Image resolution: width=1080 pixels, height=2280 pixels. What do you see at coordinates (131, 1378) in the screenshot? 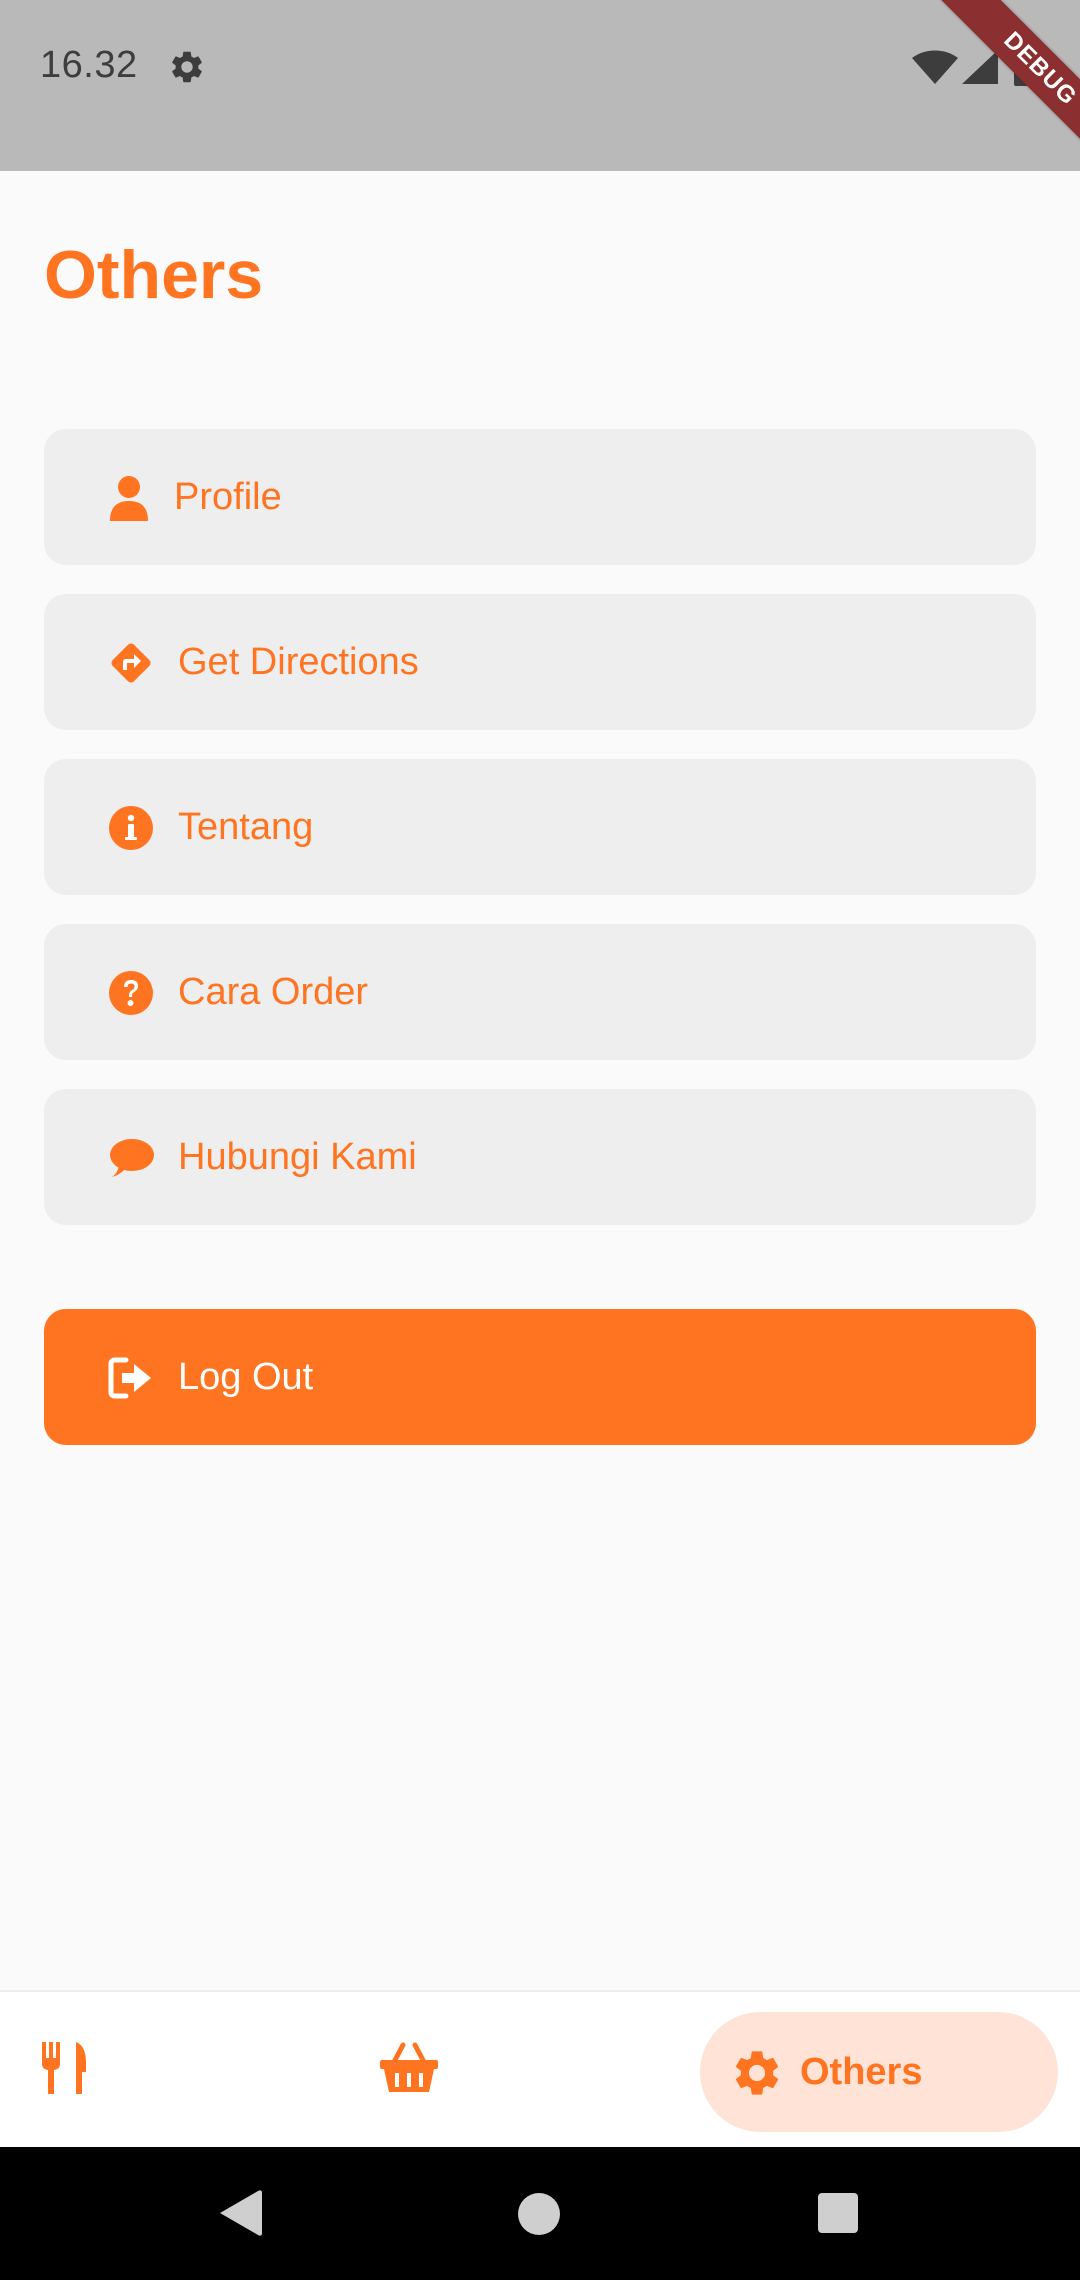
I see `logout-icon` at bounding box center [131, 1378].